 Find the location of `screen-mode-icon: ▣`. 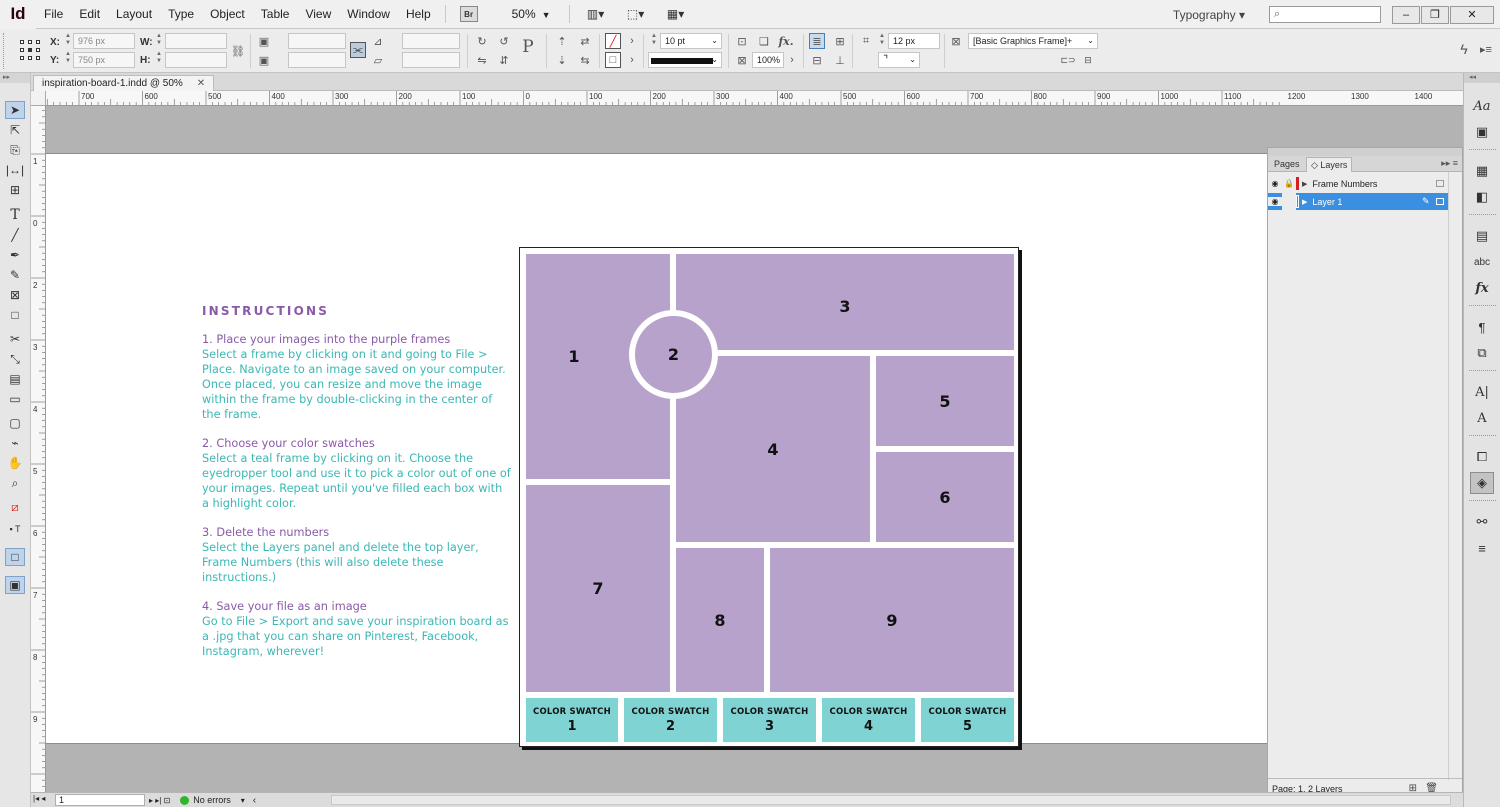

screen-mode-icon: ▣ is located at coordinates (15, 585).